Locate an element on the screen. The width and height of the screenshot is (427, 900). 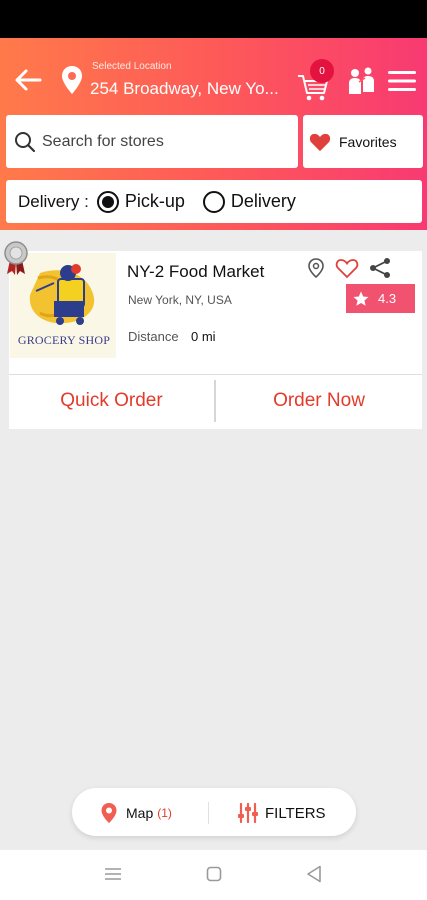
pickup-radio: Pick-up is located at coordinates (140, 201).